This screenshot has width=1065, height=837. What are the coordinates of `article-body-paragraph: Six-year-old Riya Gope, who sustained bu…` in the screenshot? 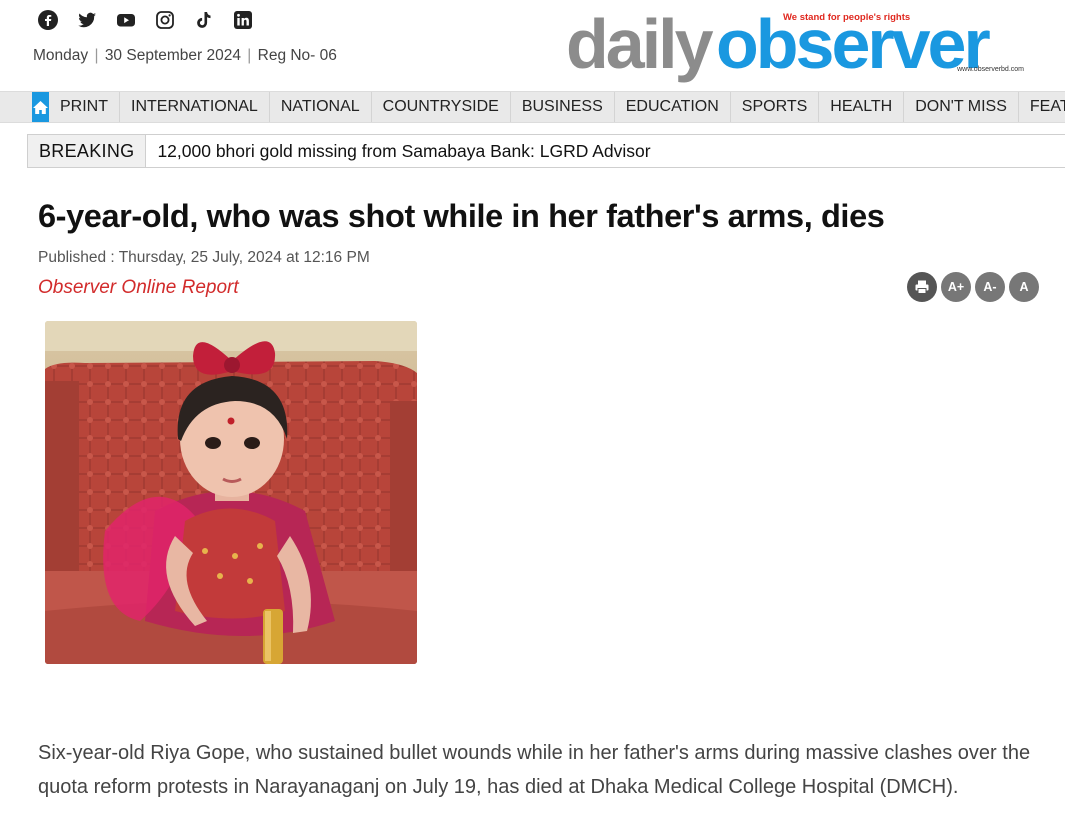 It's located at (534, 770).